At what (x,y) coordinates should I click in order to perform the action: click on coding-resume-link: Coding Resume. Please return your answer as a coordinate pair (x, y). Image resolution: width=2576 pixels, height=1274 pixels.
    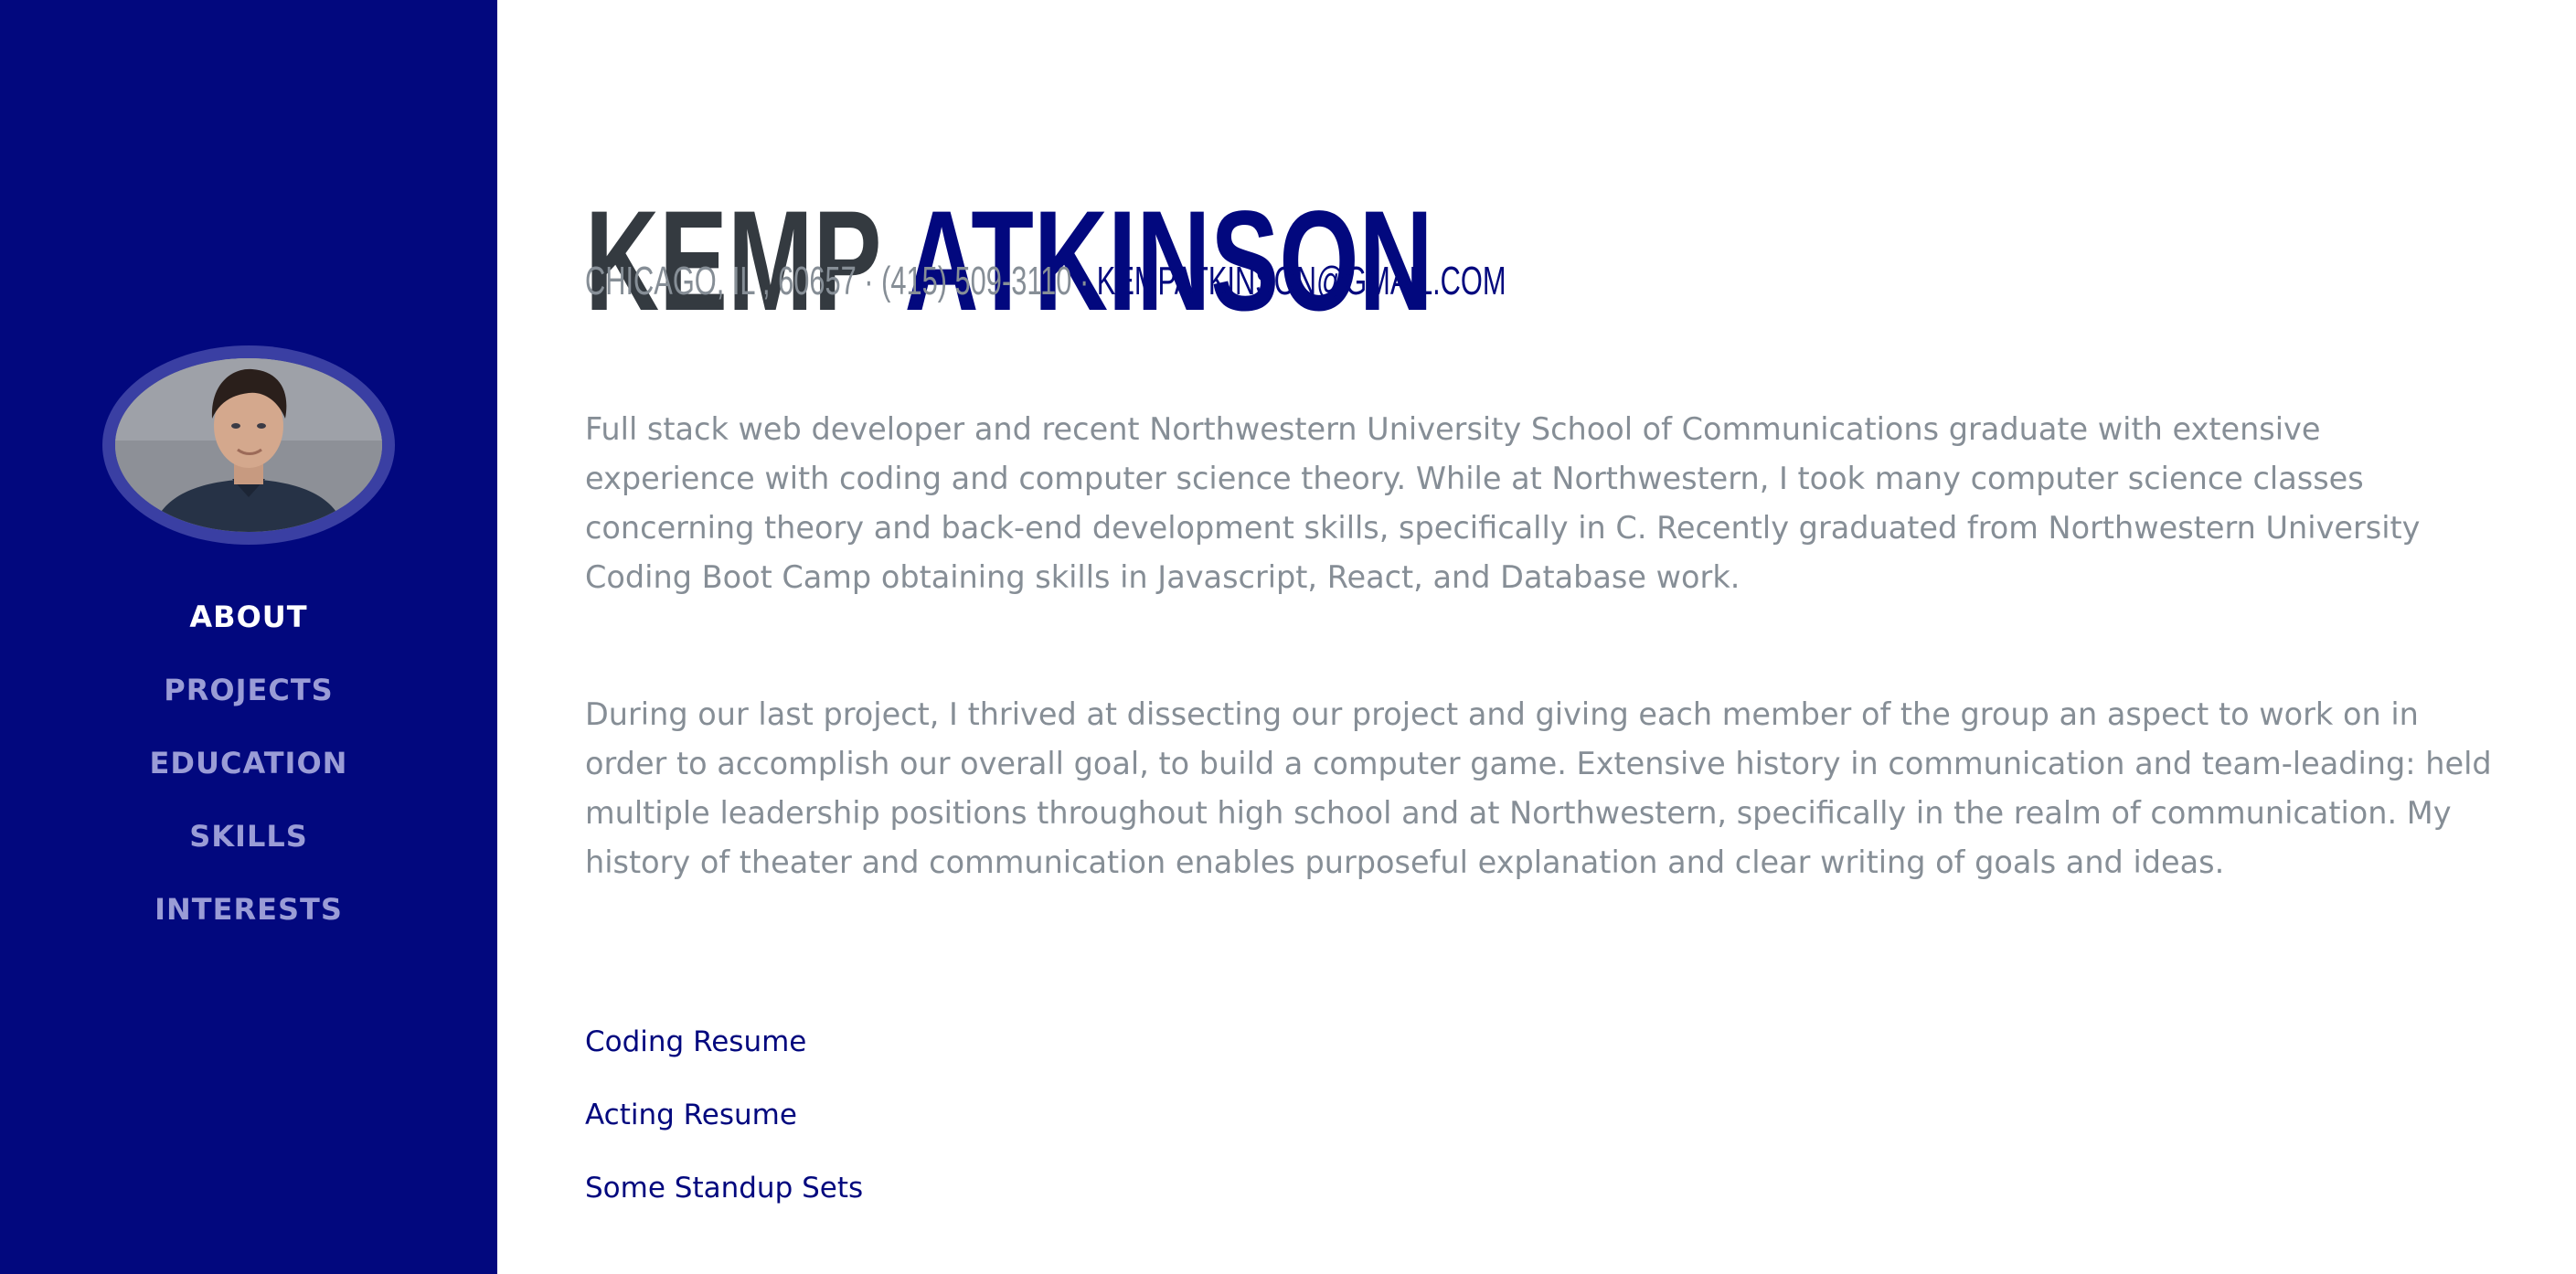
    Looking at the image, I should click on (696, 1042).